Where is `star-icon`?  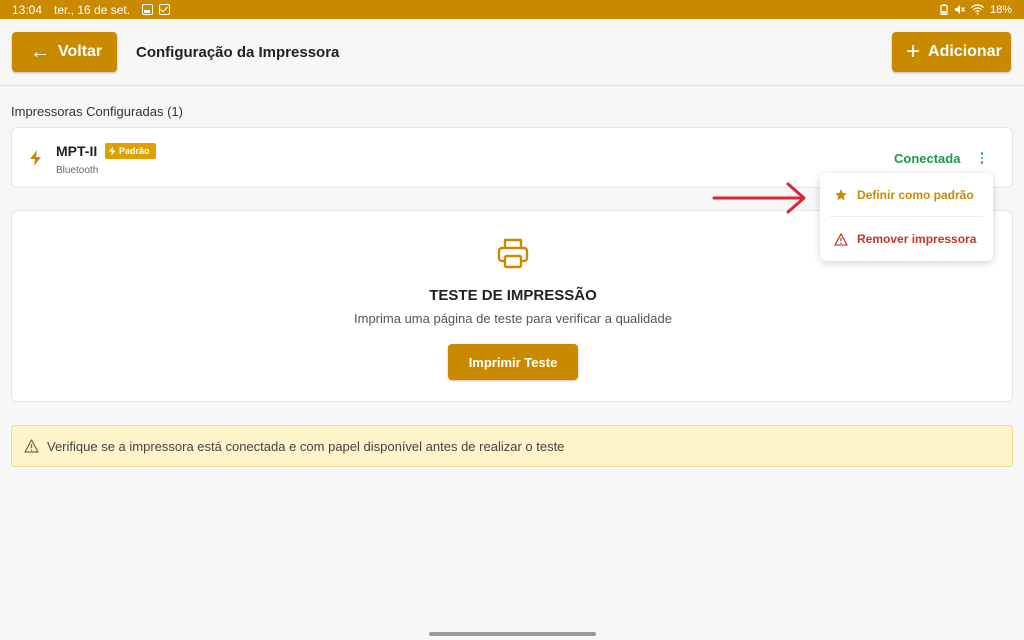
star-icon is located at coordinates (841, 195).